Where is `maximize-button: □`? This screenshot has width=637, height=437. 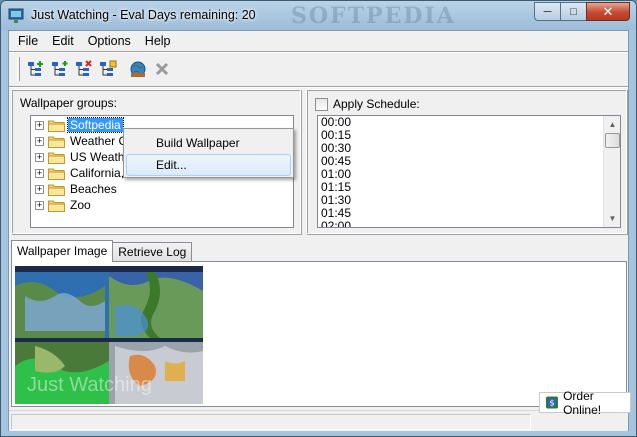
maximize-button: □ is located at coordinates (573, 11).